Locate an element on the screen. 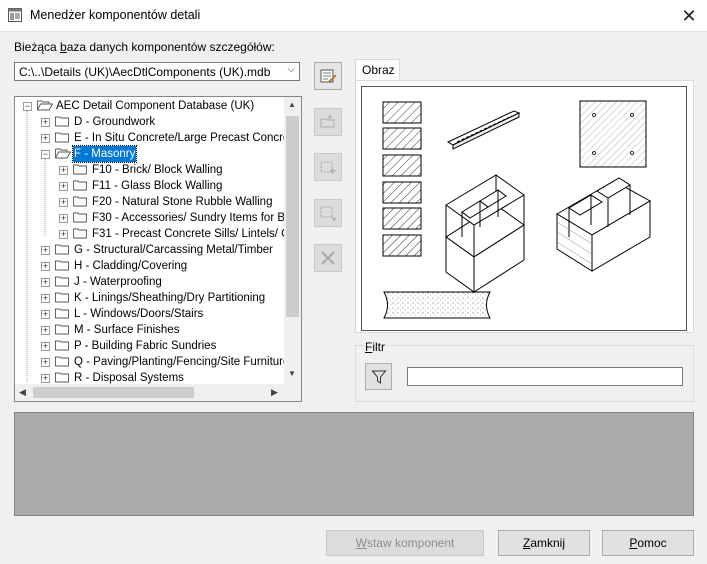  open-folder-icon is located at coordinates (327, 121).